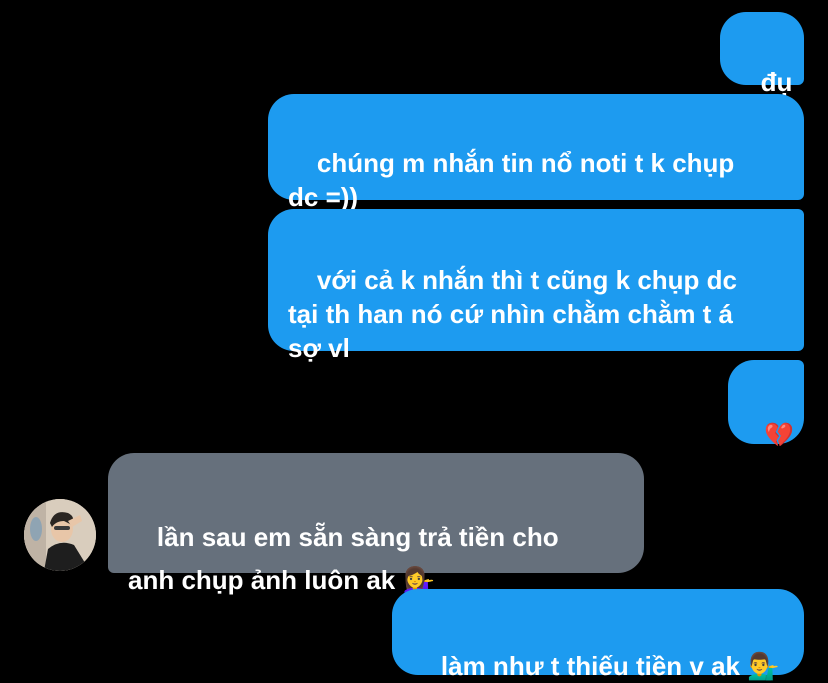 The width and height of the screenshot is (828, 683). What do you see at coordinates (776, 82) in the screenshot?
I see `message-text: đụ` at bounding box center [776, 82].